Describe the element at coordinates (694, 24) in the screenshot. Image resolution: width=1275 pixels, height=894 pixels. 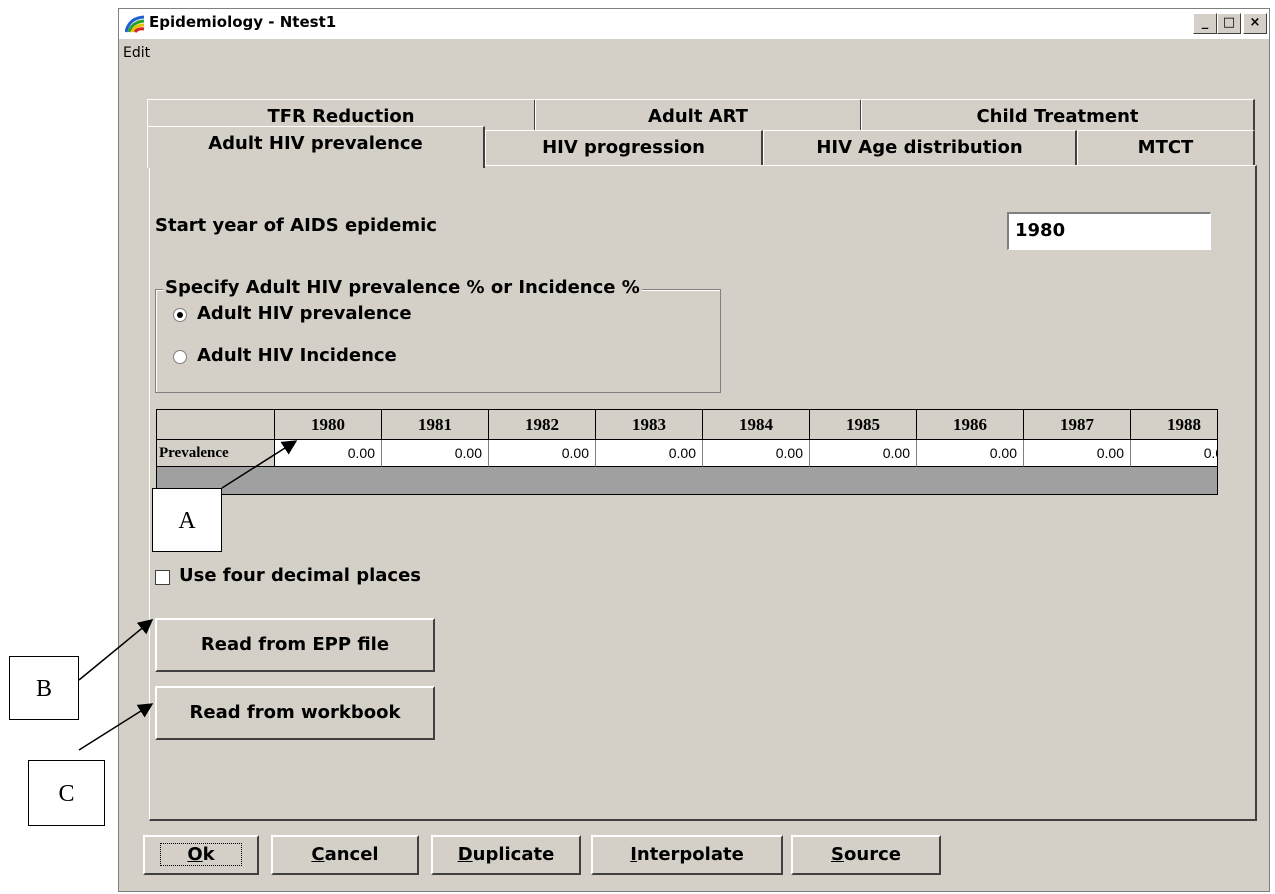
I see `title-bar: Epidemiology - Ntest1 _ □ ×` at that location.